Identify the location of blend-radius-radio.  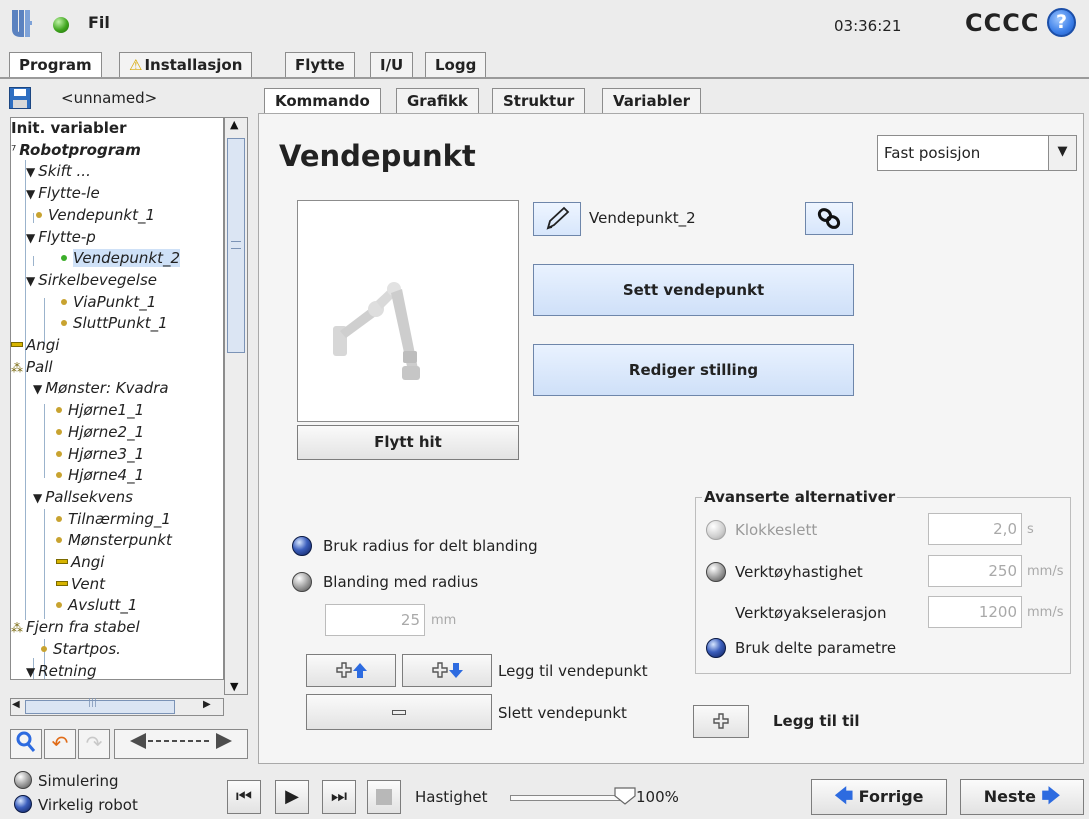
(302, 582).